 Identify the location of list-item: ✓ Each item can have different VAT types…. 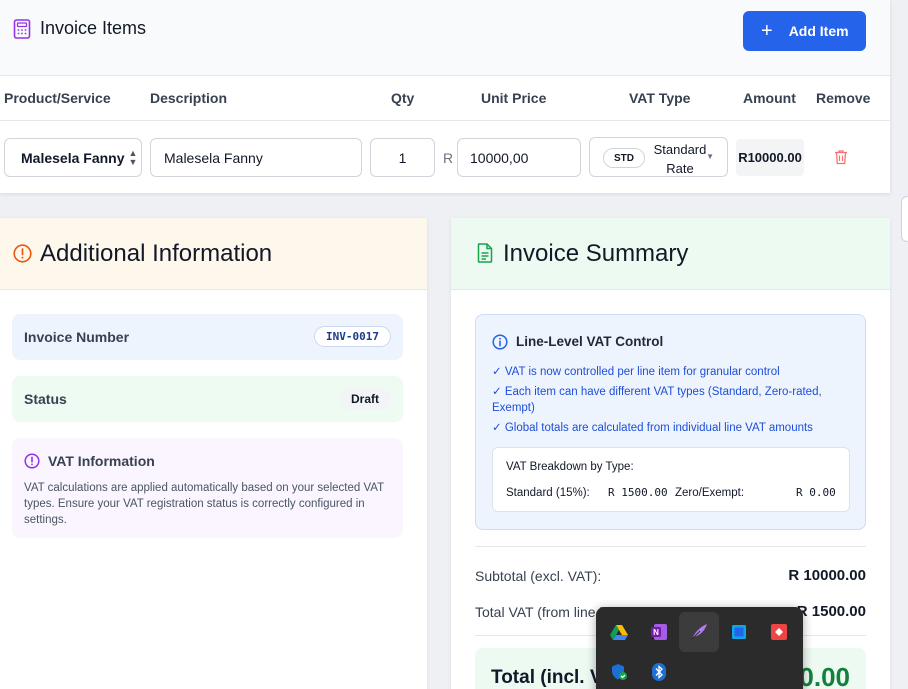
(657, 400).